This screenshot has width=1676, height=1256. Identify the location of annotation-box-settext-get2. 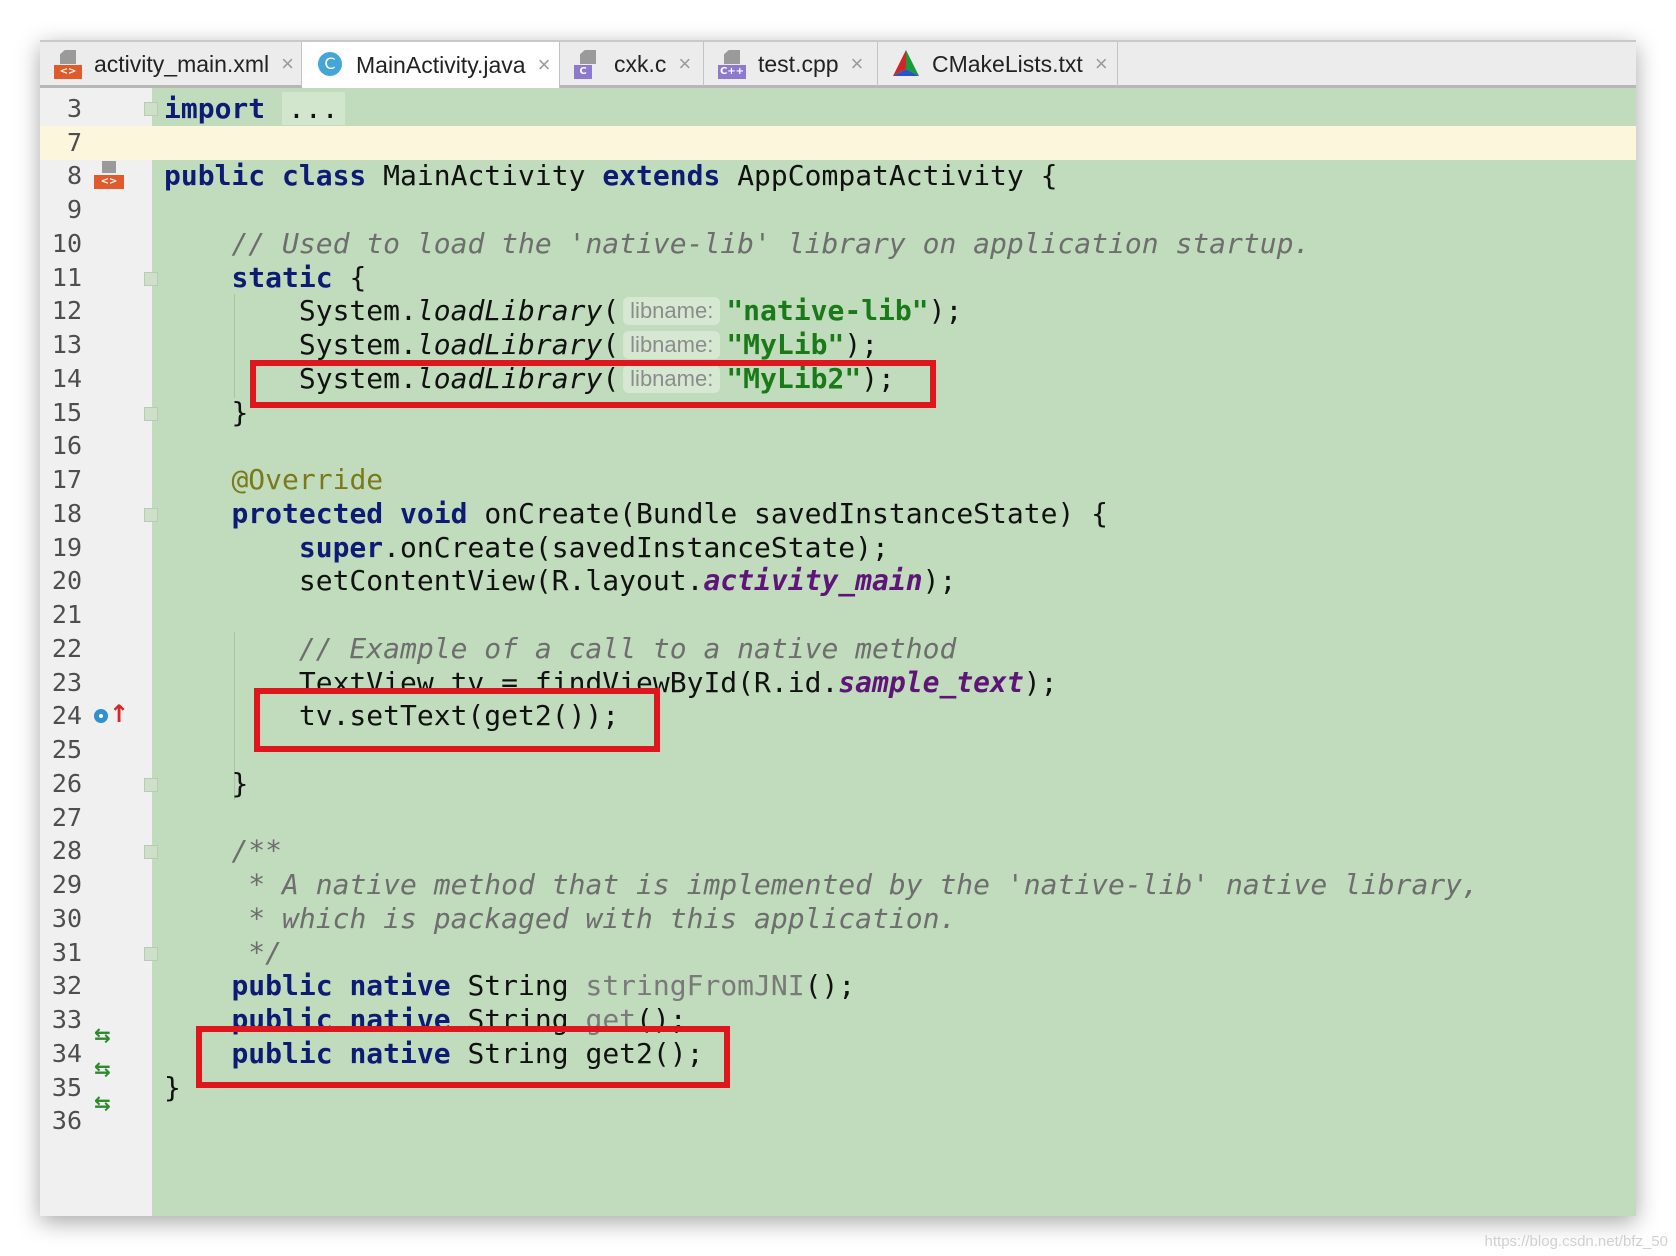
(457, 720).